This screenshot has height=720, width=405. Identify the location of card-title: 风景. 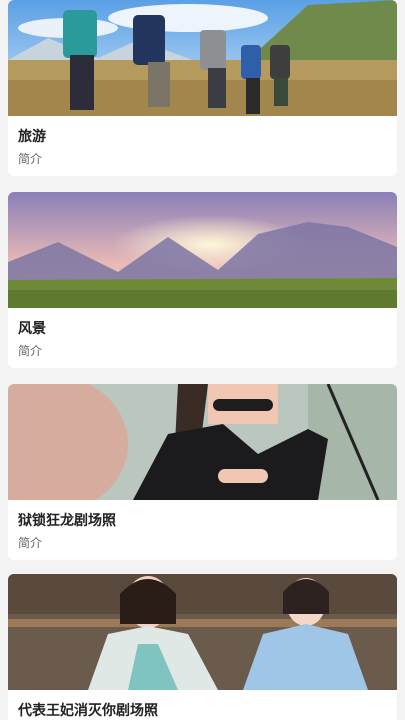
(32, 329).